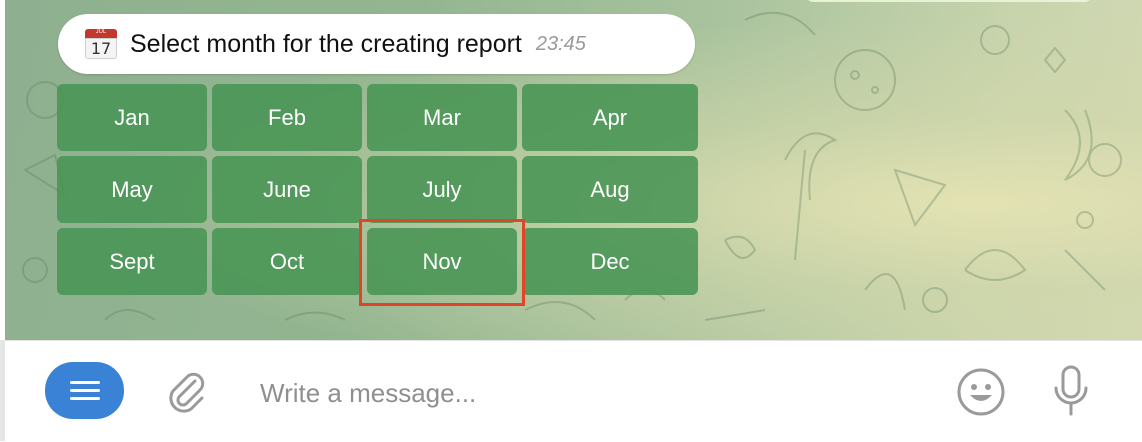  Describe the element at coordinates (287, 117) in the screenshot. I see `month-button-feb: Feb` at that location.